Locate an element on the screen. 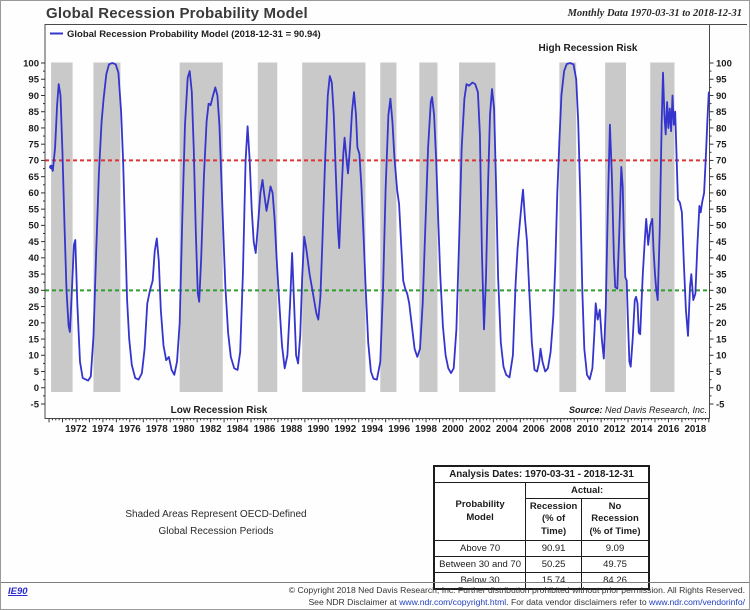 This screenshot has width=750, height=610. svg-text: 1986 is located at coordinates (265, 429).